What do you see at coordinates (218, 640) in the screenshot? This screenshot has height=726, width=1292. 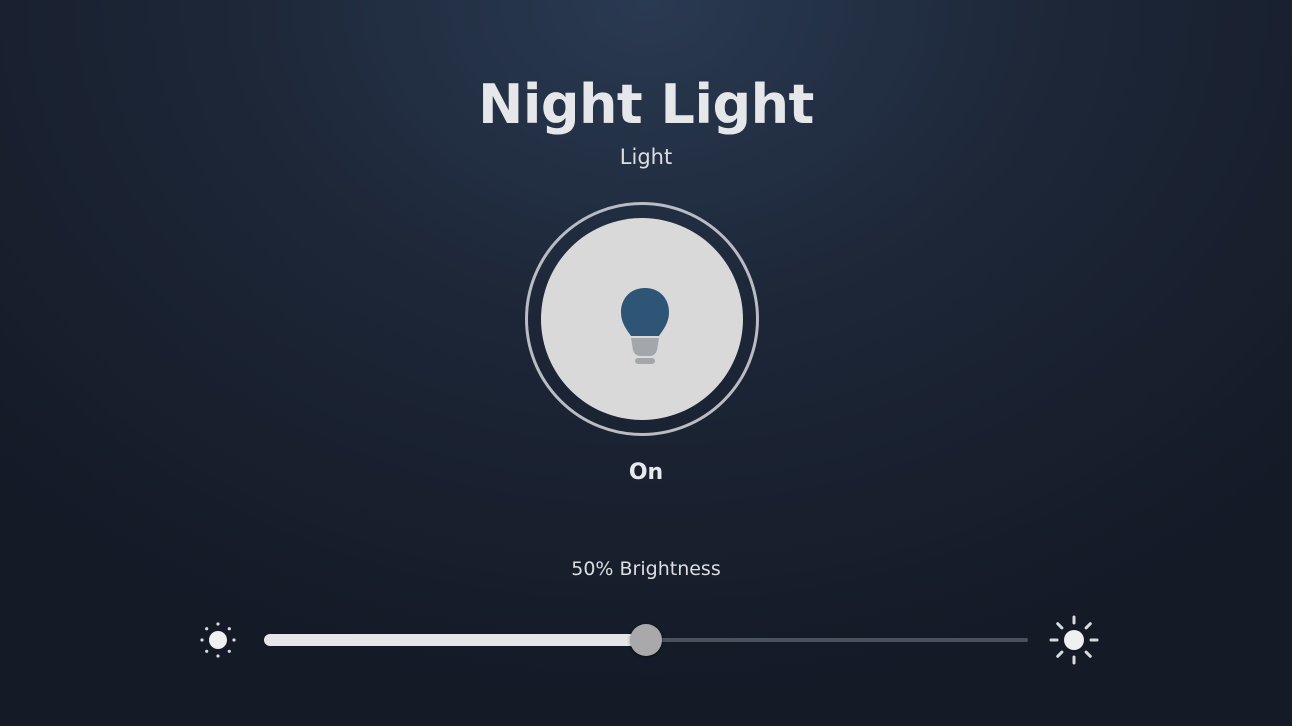 I see `brightness-low-icon` at bounding box center [218, 640].